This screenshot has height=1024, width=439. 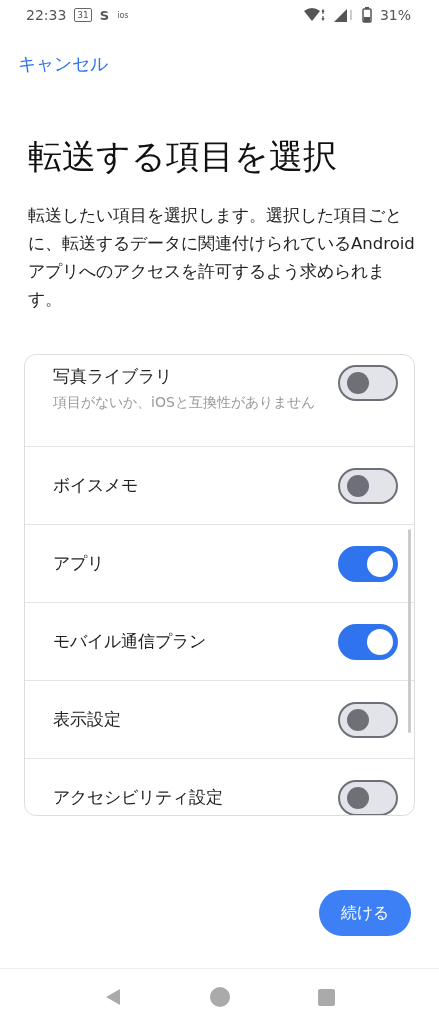 What do you see at coordinates (221, 258) in the screenshot?
I see `description-text: 転送したい項目を選択します。選択した項目ごとに、転送するデータに関連付けられているAndroidアプリへのアクセスを許可するよう求められます。` at bounding box center [221, 258].